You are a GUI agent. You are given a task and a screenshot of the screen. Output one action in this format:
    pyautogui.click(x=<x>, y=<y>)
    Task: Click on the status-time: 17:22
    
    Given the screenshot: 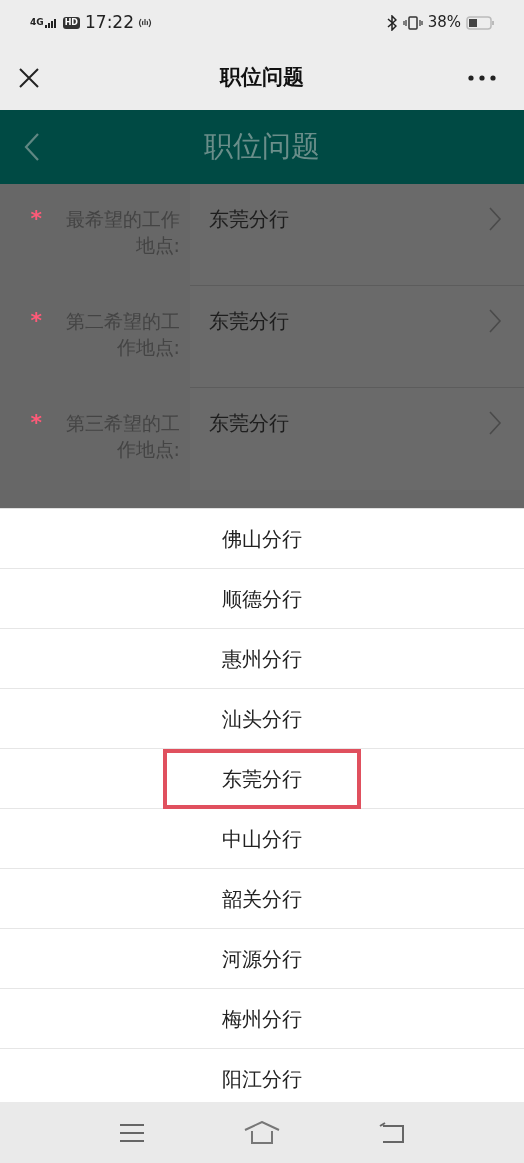 What is the action you would take?
    pyautogui.click(x=109, y=22)
    